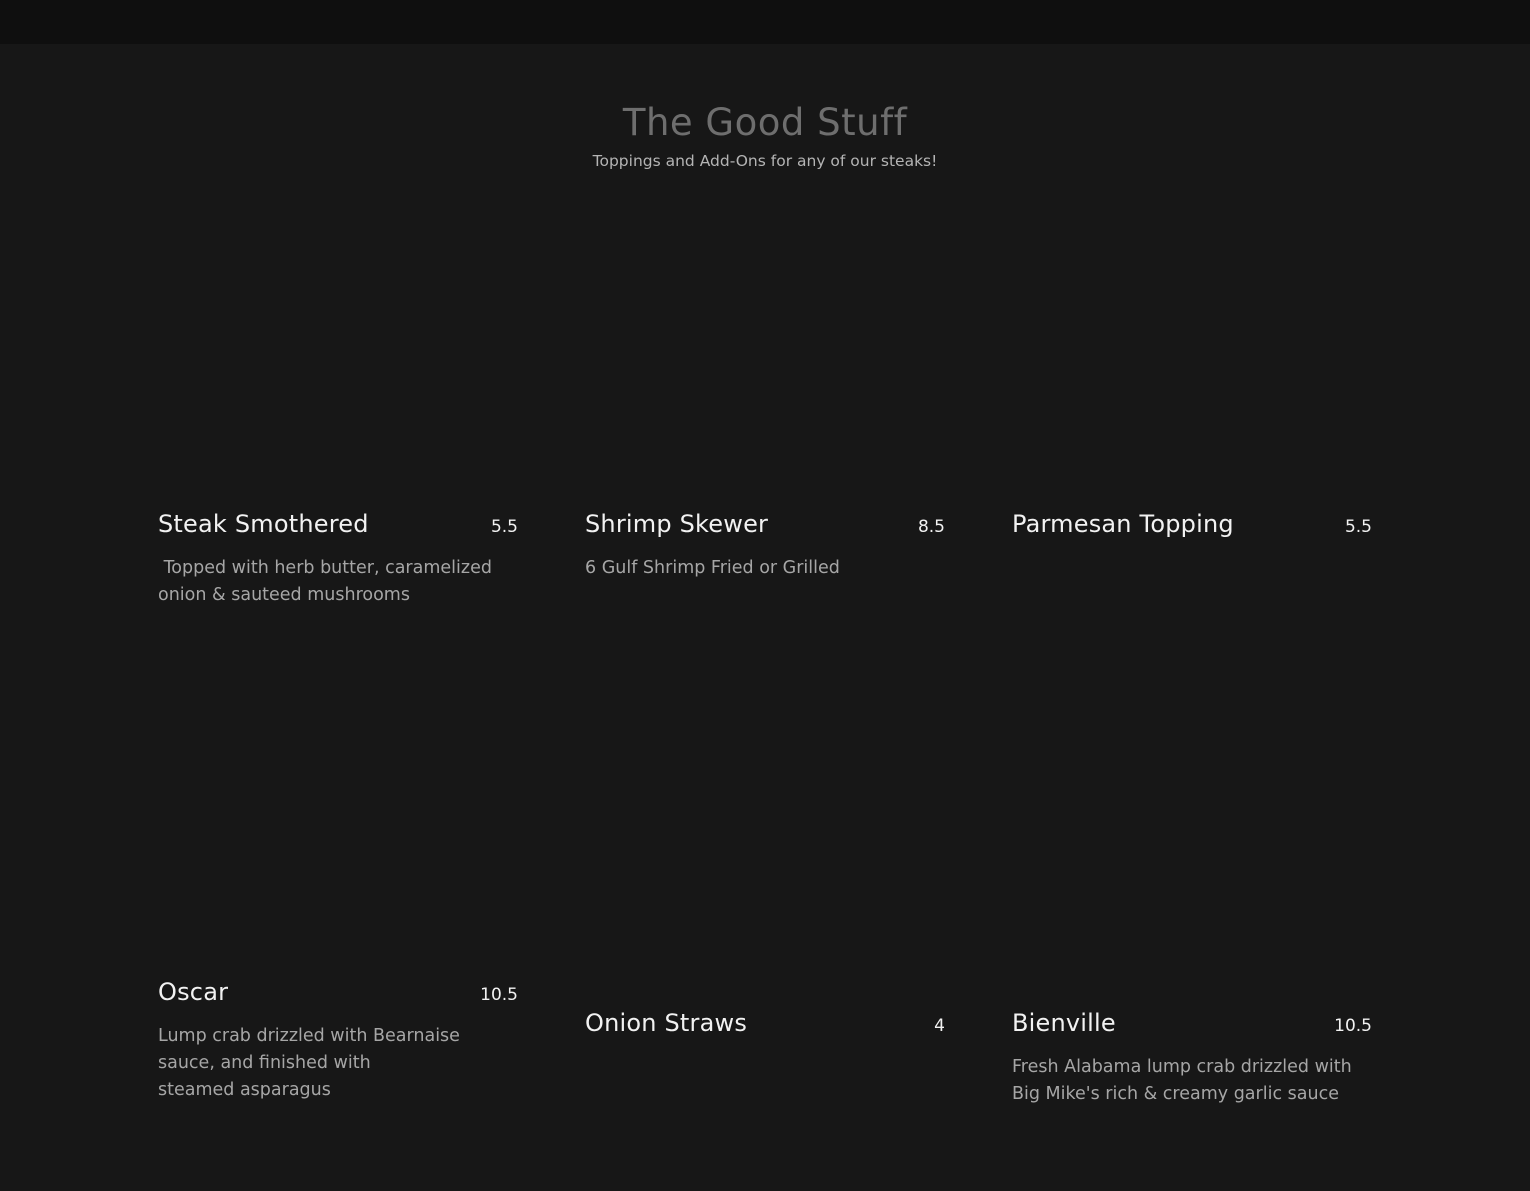 Image resolution: width=1530 pixels, height=1191 pixels. Describe the element at coordinates (931, 527) in the screenshot. I see `menu-item-price: 8.5` at that location.